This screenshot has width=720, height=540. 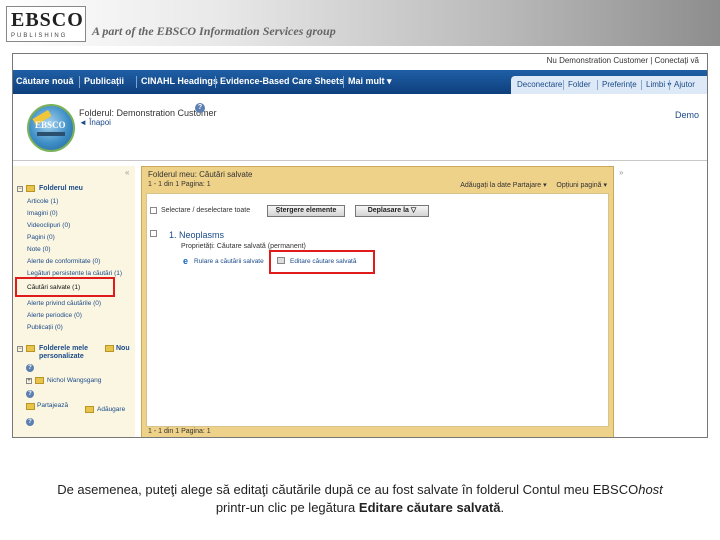 What do you see at coordinates (503, 185) in the screenshot?
I see `add-to-share-link: Adăugați la date Partajare ▾` at bounding box center [503, 185].